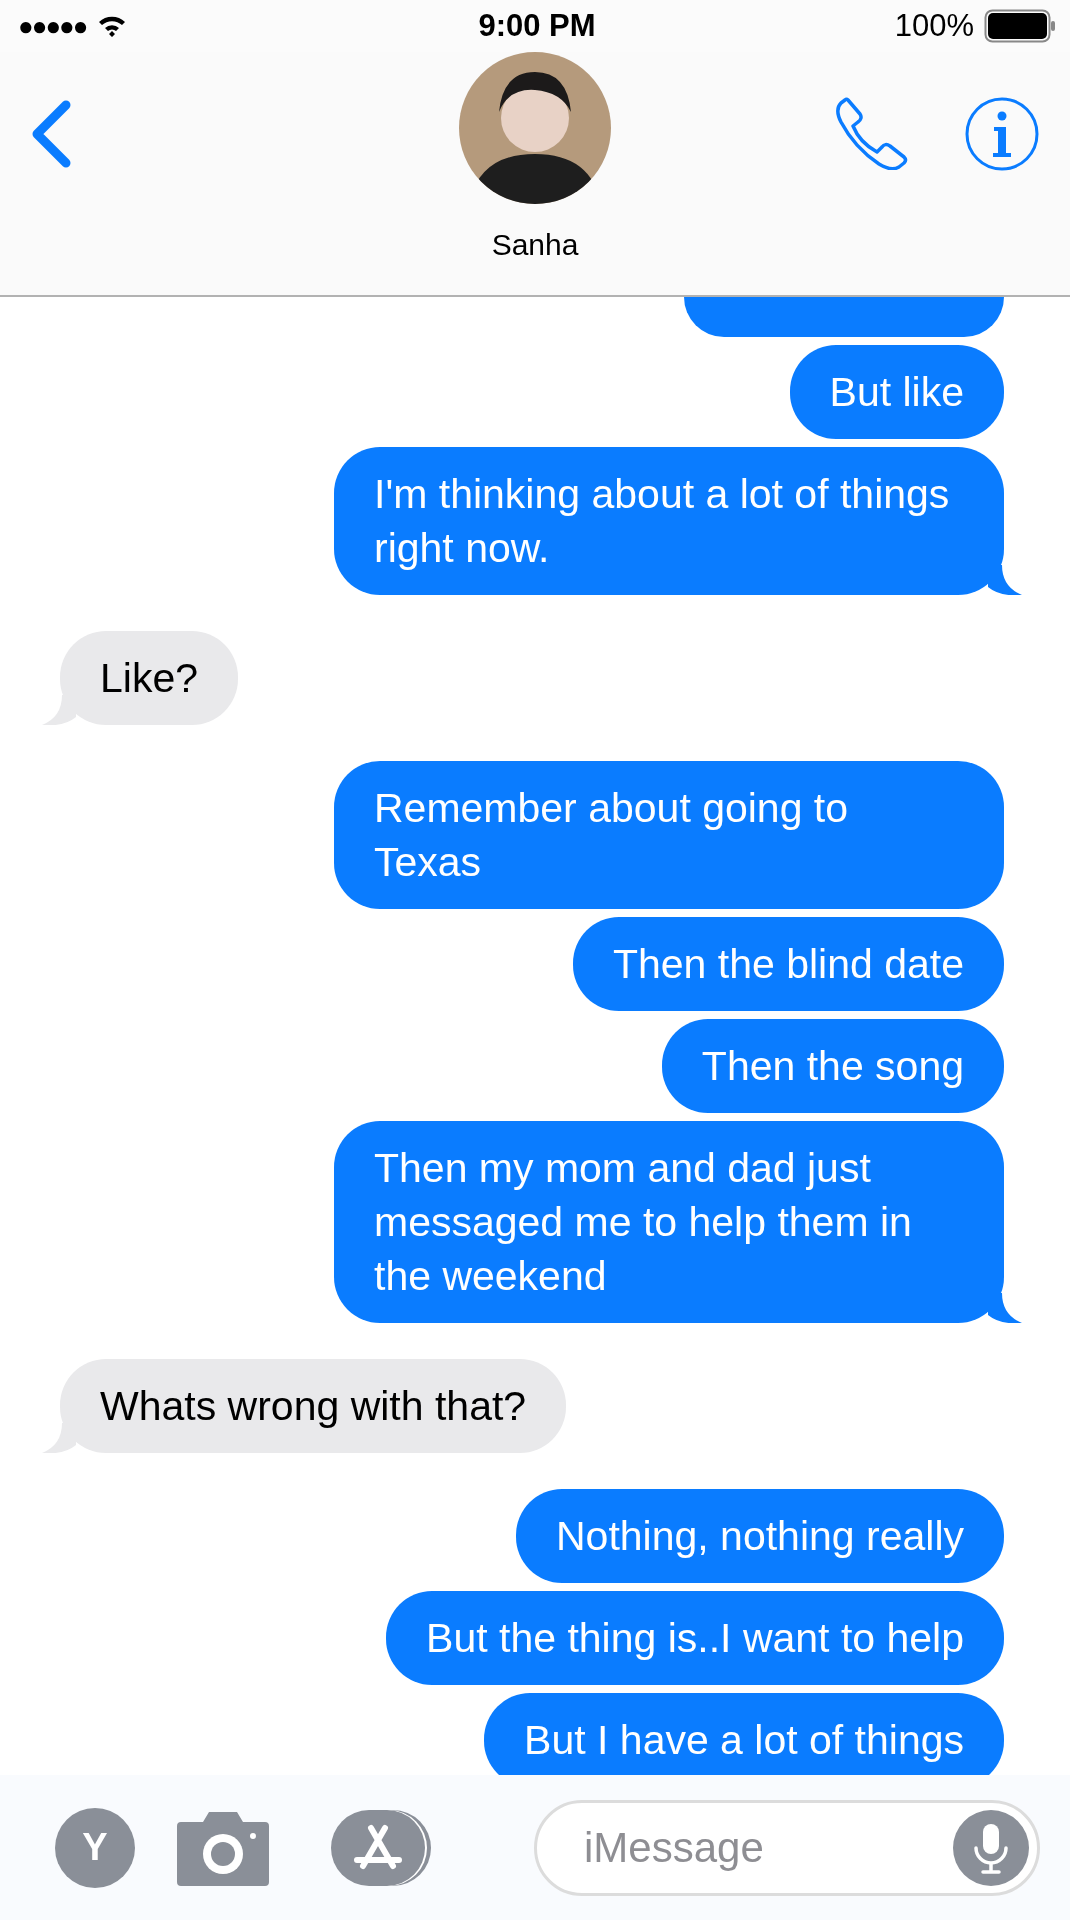 The width and height of the screenshot is (1070, 1920). What do you see at coordinates (537, 26) in the screenshot?
I see `clock-time: 9:00 PM` at bounding box center [537, 26].